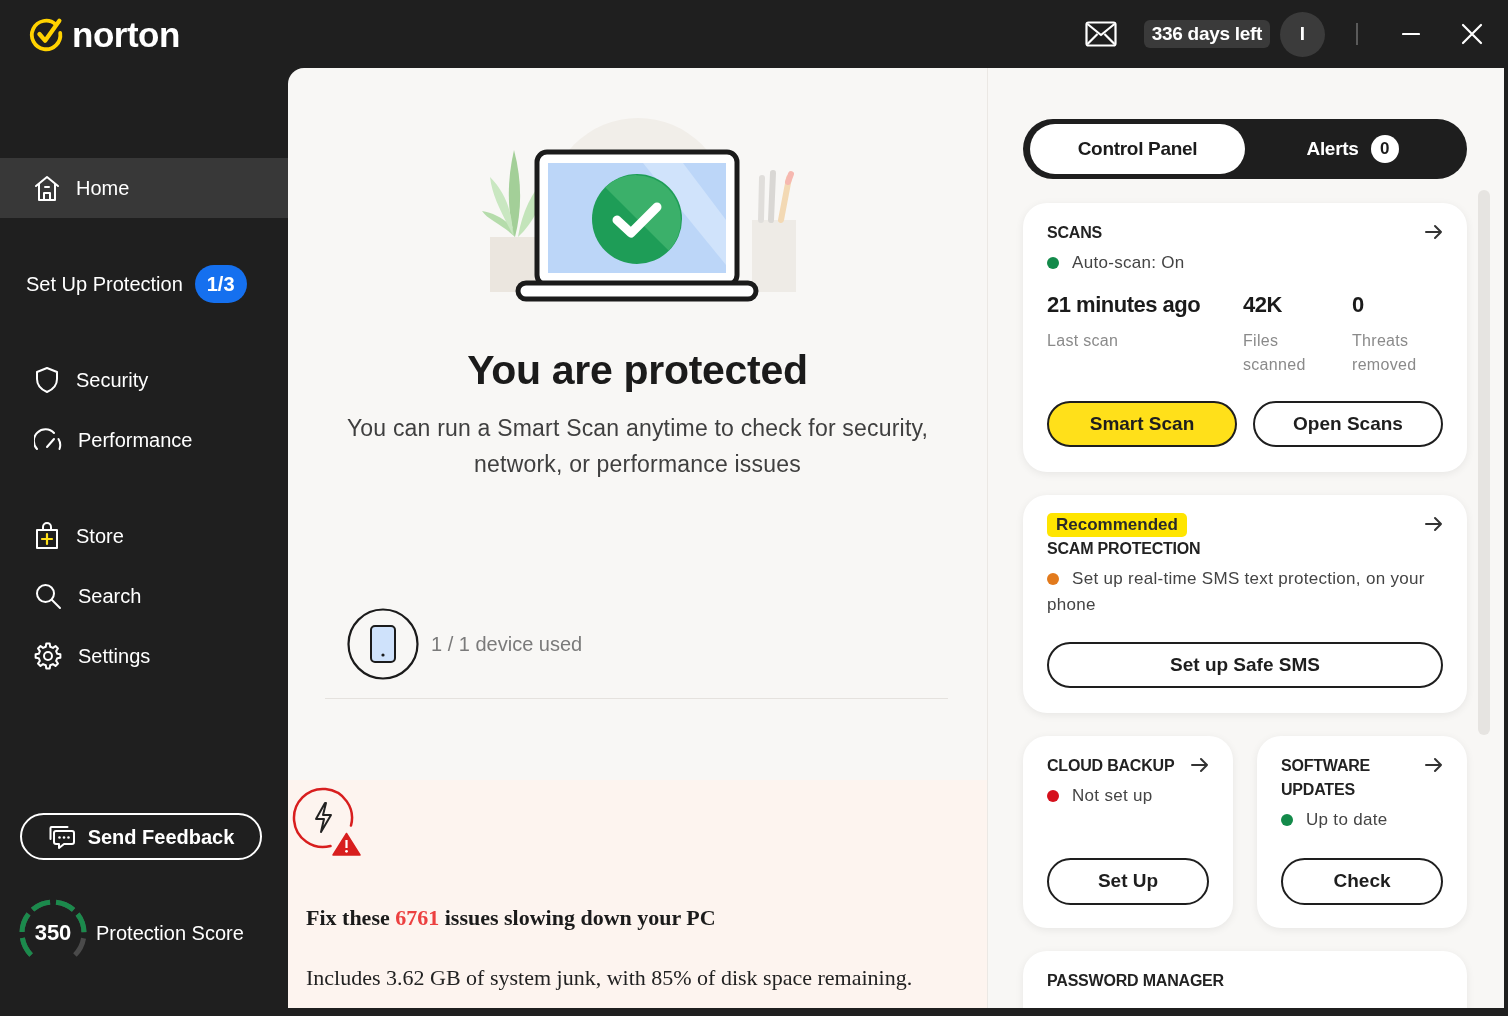 The height and width of the screenshot is (1016, 1508). I want to click on bag-plus-icon, so click(47, 536).